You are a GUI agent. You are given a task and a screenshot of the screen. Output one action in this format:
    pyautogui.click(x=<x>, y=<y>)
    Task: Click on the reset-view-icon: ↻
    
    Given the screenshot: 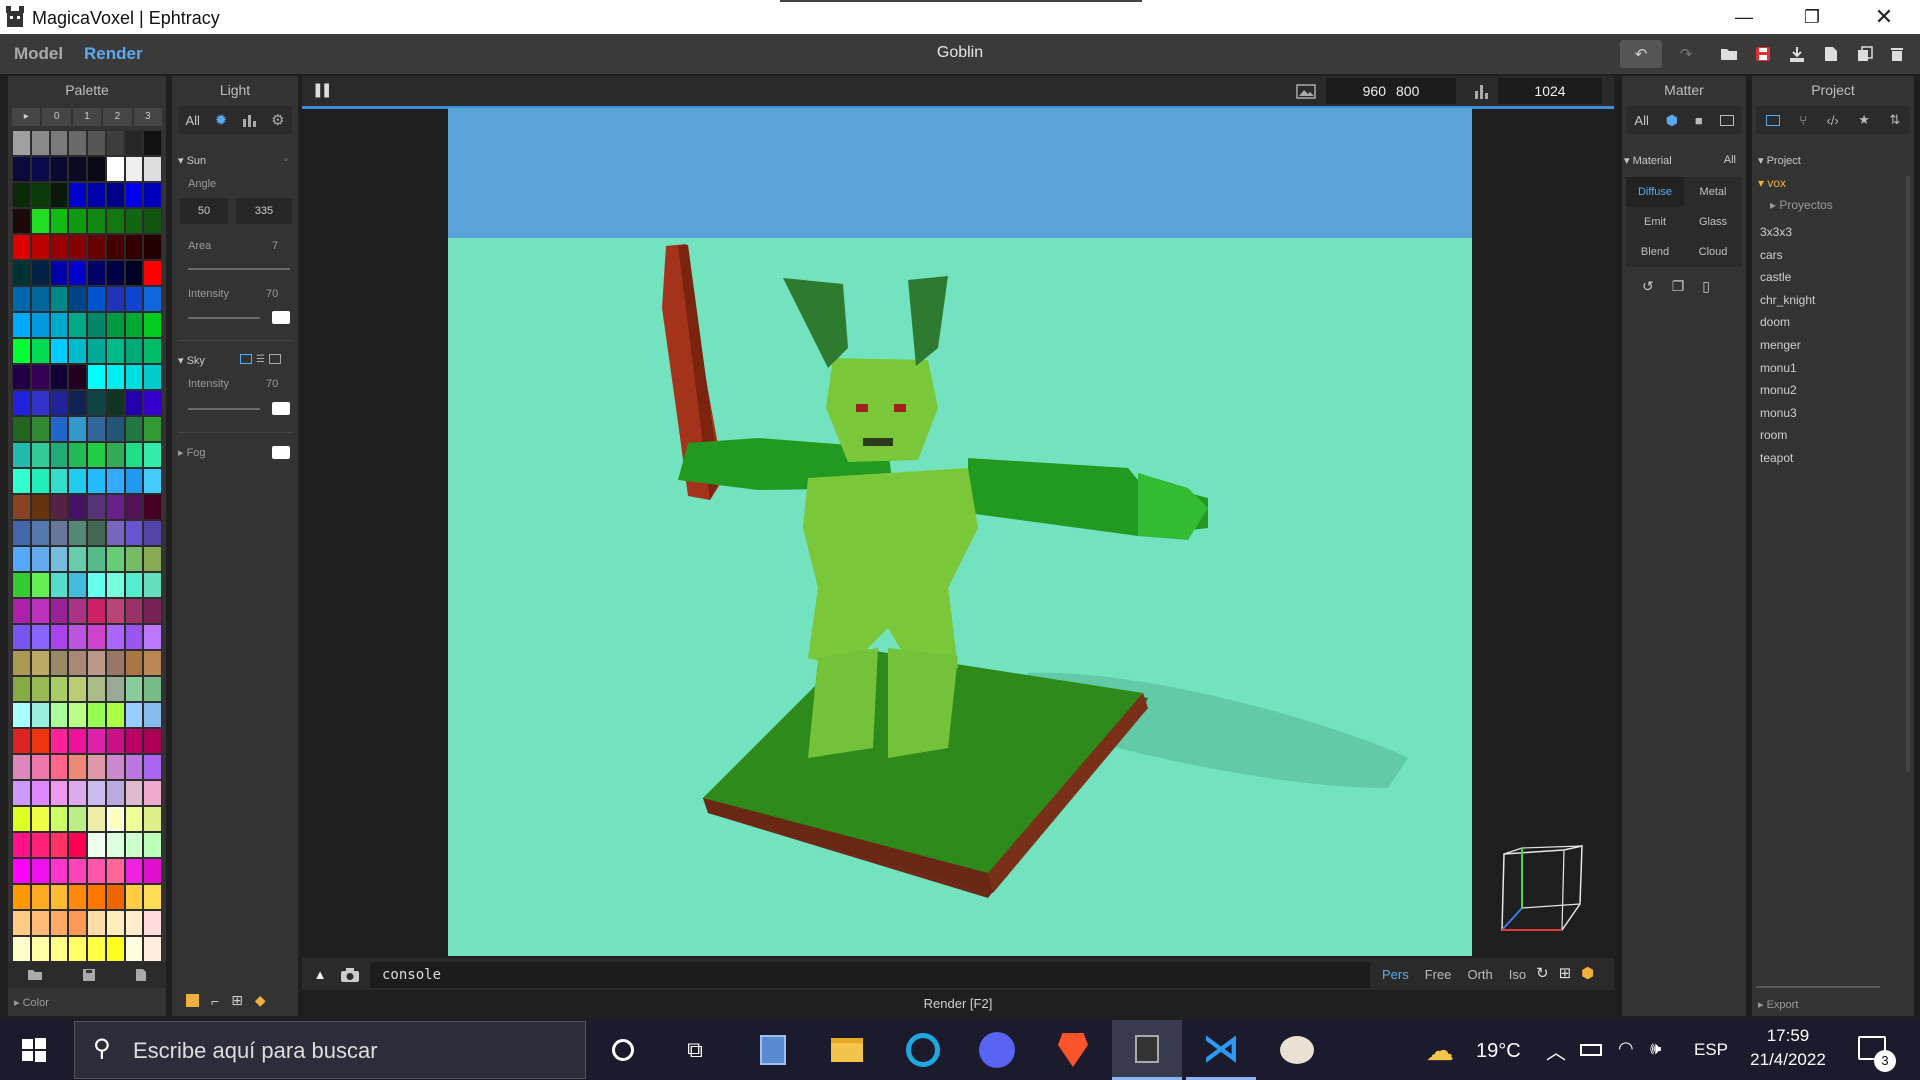 What is the action you would take?
    pyautogui.click(x=1542, y=973)
    